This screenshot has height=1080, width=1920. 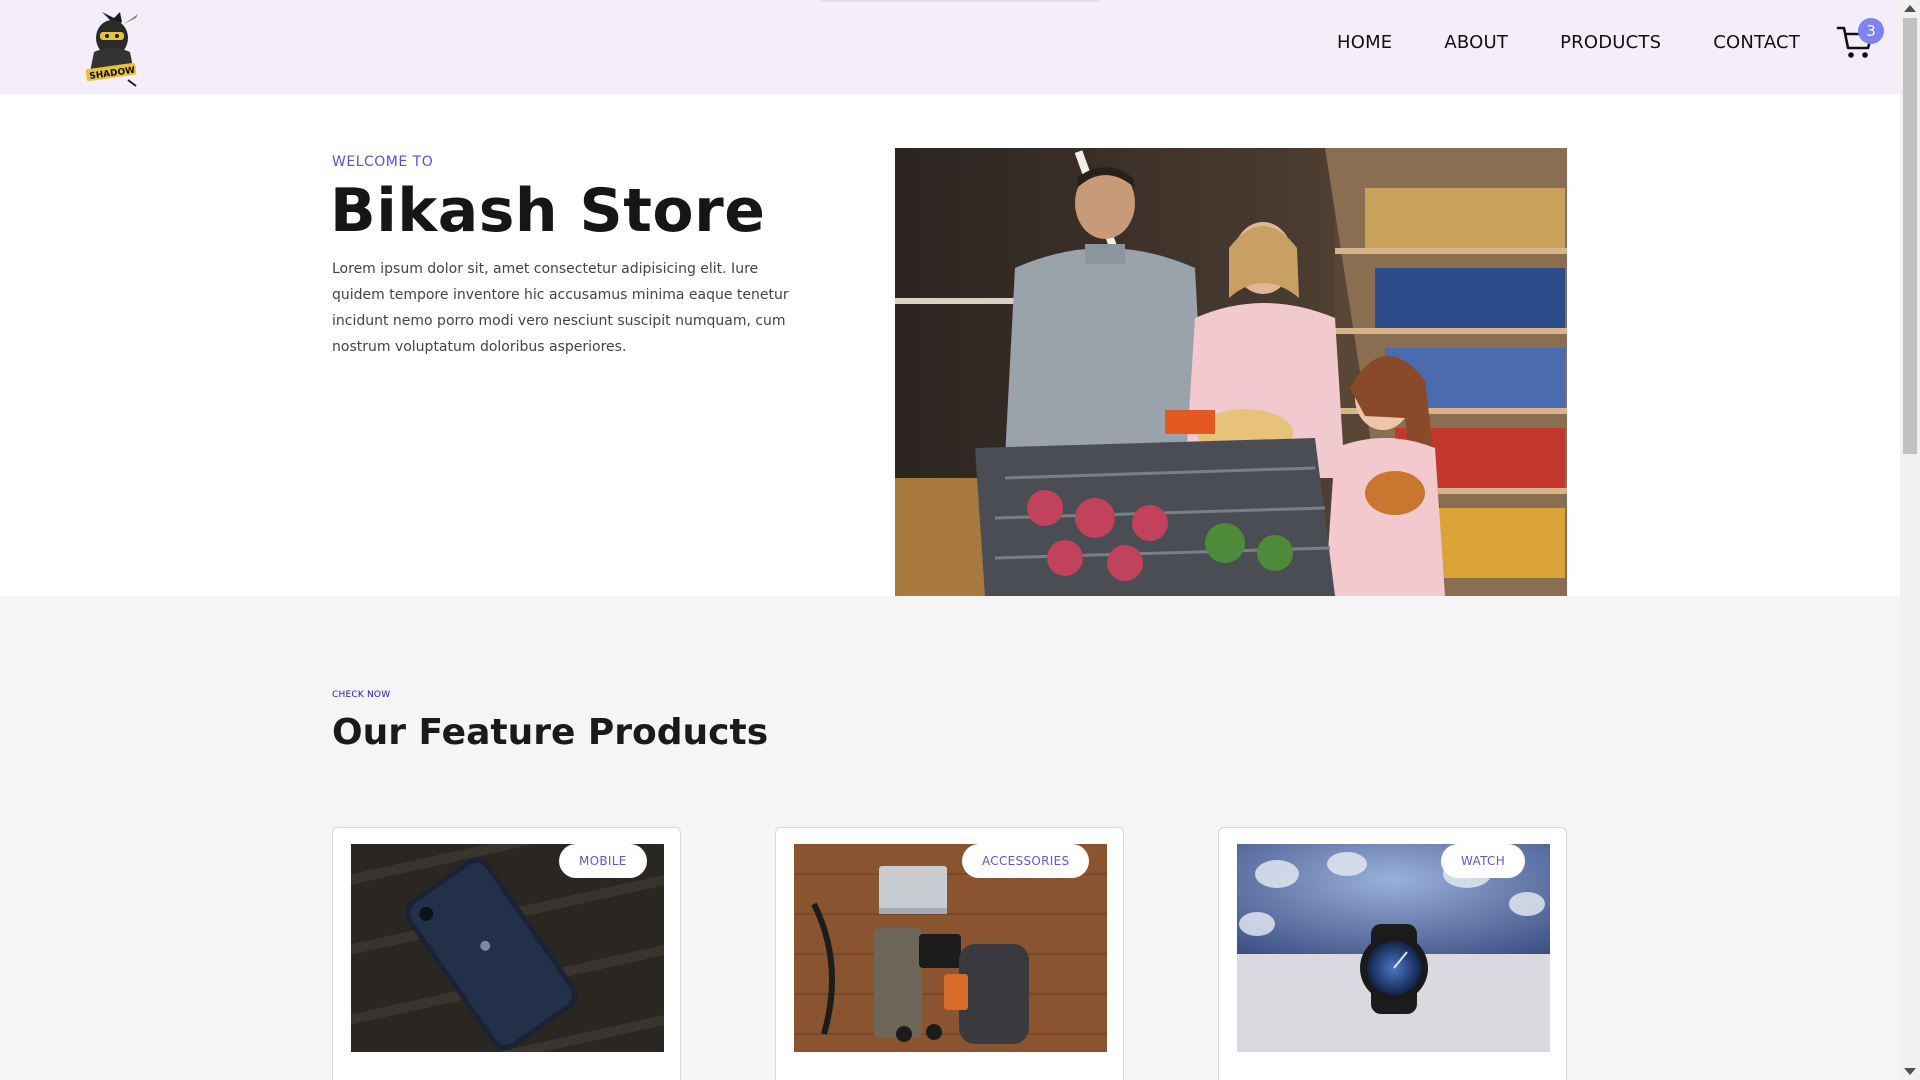 What do you see at coordinates (1364, 42) in the screenshot?
I see `nav-home-link: HOME` at bounding box center [1364, 42].